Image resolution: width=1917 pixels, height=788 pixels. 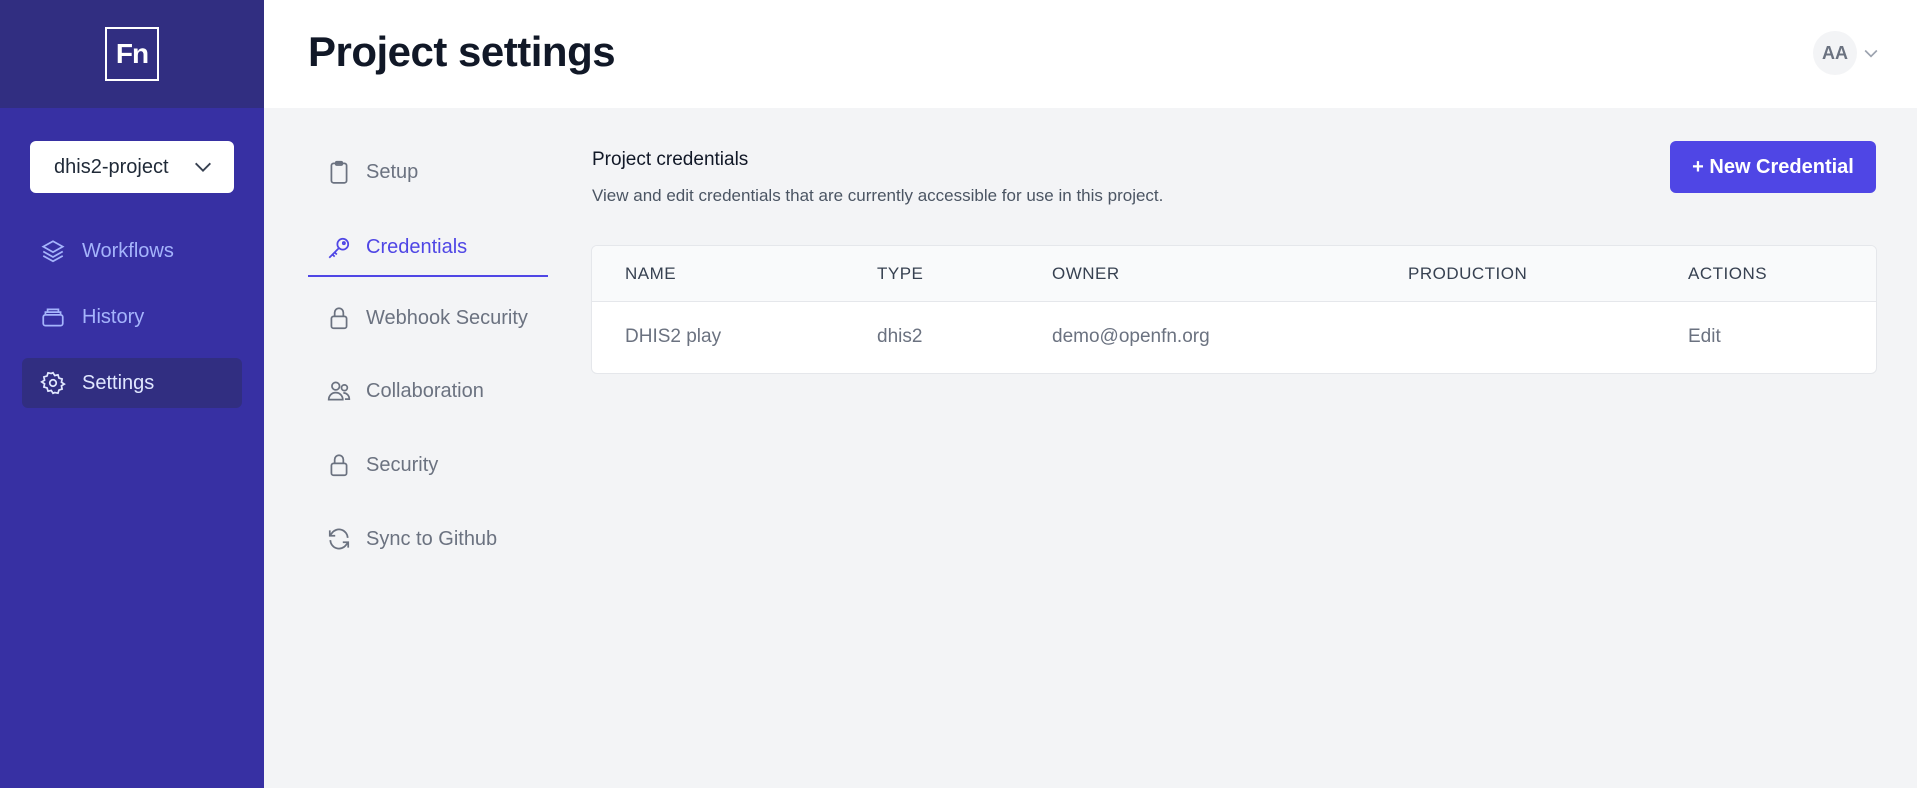 What do you see at coordinates (1086, 273) in the screenshot?
I see `column-header-owner: OWNER` at bounding box center [1086, 273].